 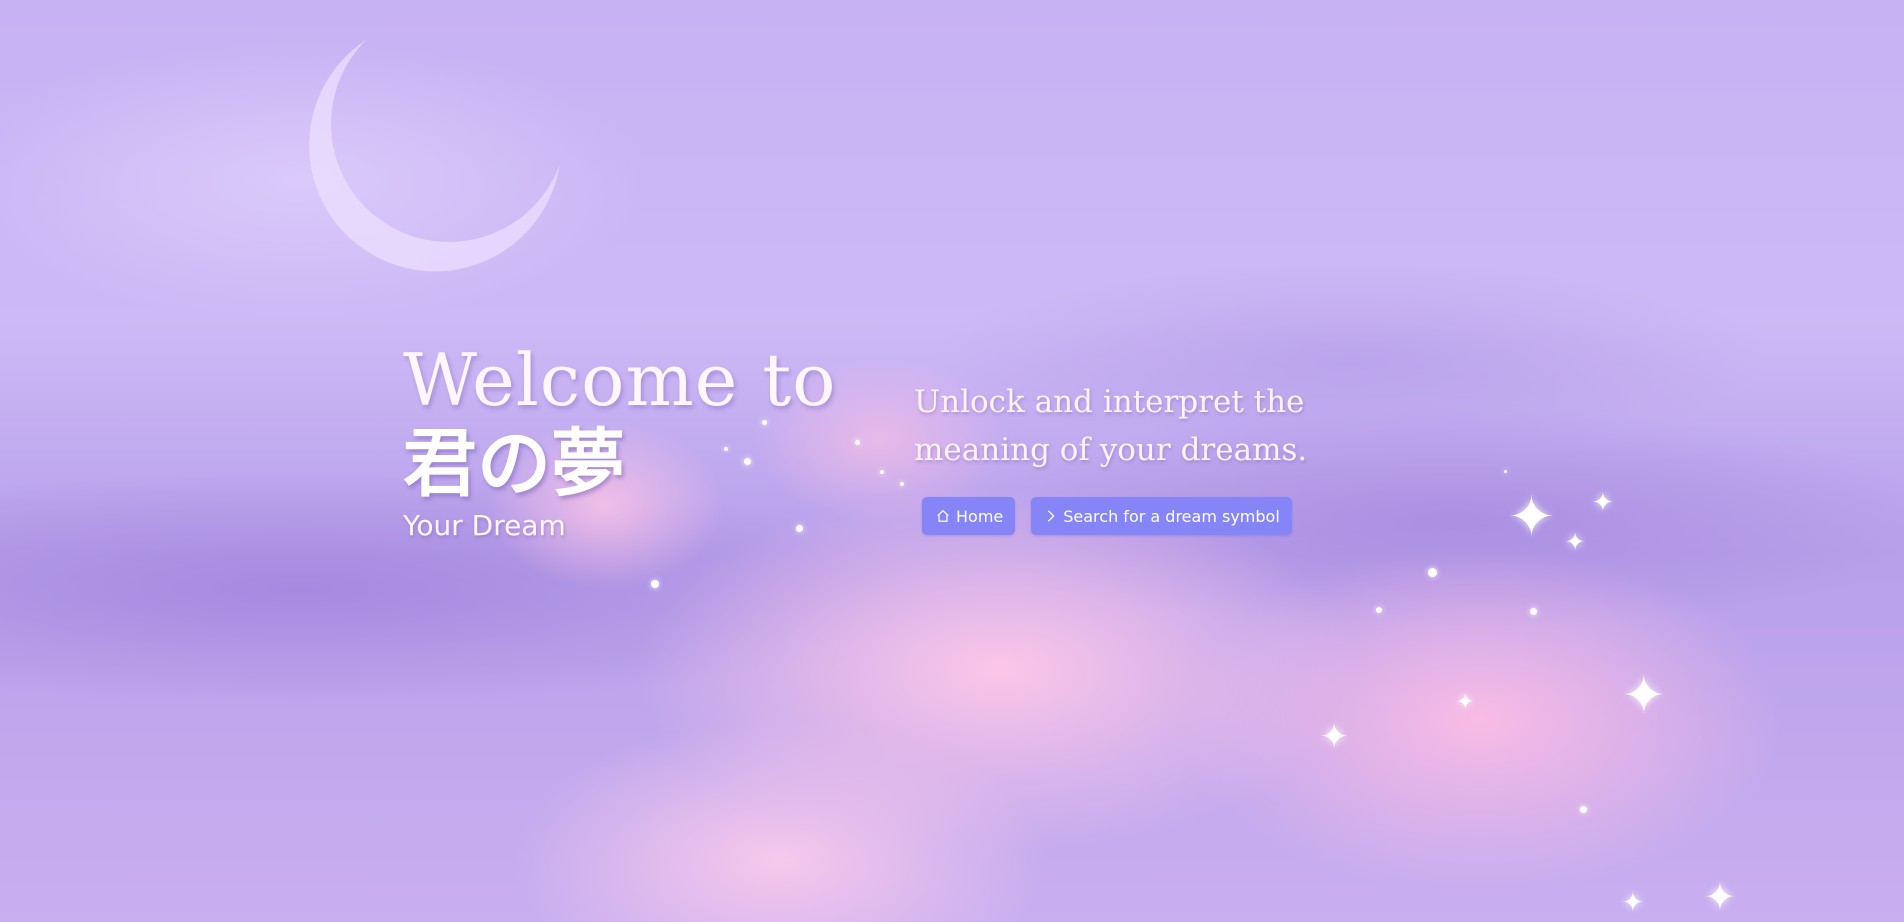 I want to click on search-dream-symbol-button: Search for a dream symbol, so click(x=1161, y=516).